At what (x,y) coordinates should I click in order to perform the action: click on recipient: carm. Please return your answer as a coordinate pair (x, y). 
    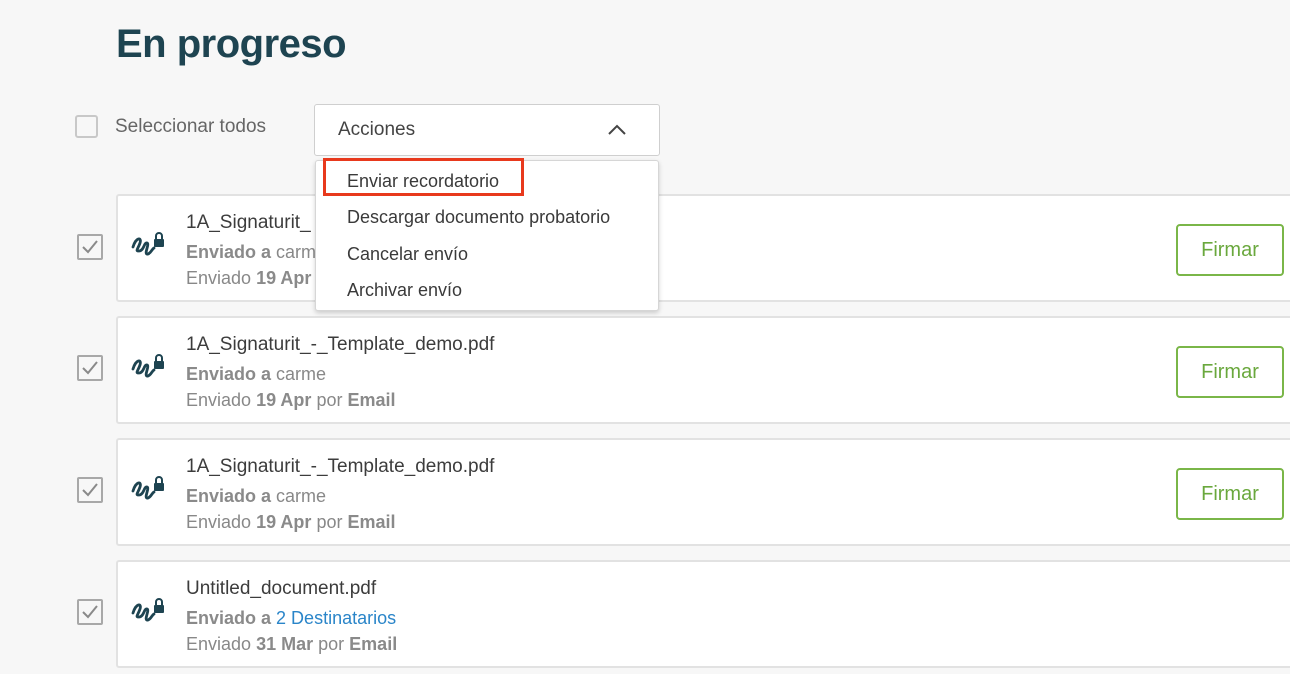
    Looking at the image, I should click on (296, 252).